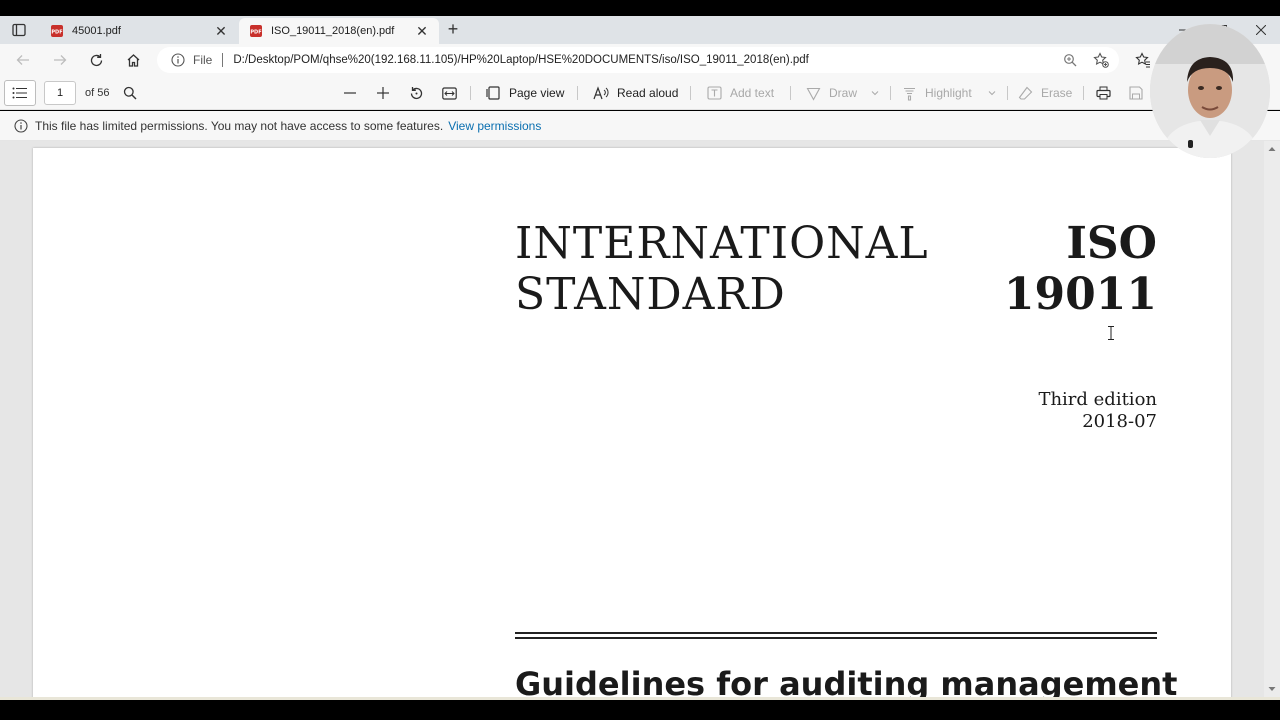 The image size is (1280, 720). I want to click on zoom-out-button, so click(350, 93).